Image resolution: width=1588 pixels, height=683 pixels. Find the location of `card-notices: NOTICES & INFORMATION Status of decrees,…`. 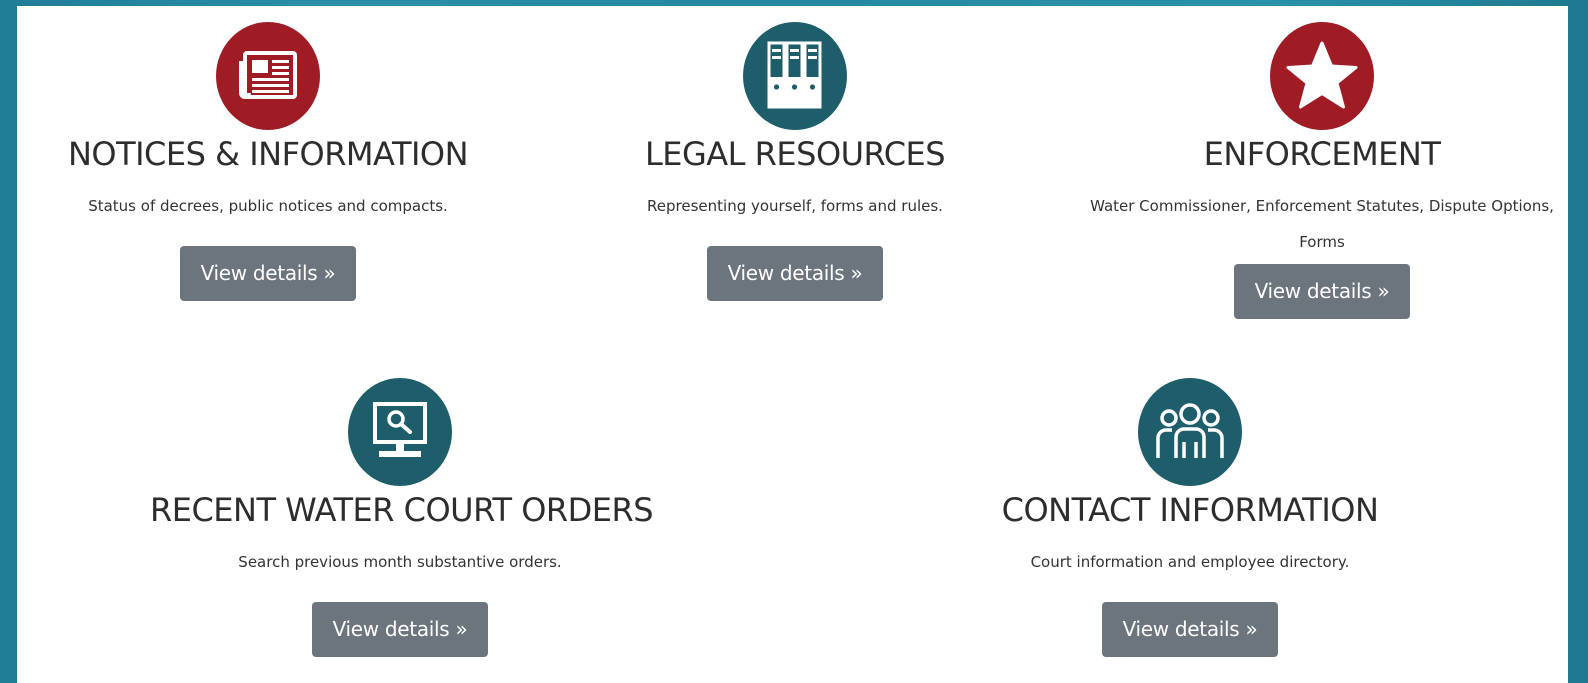

card-notices: NOTICES & INFORMATION Status of decrees,… is located at coordinates (268, 161).